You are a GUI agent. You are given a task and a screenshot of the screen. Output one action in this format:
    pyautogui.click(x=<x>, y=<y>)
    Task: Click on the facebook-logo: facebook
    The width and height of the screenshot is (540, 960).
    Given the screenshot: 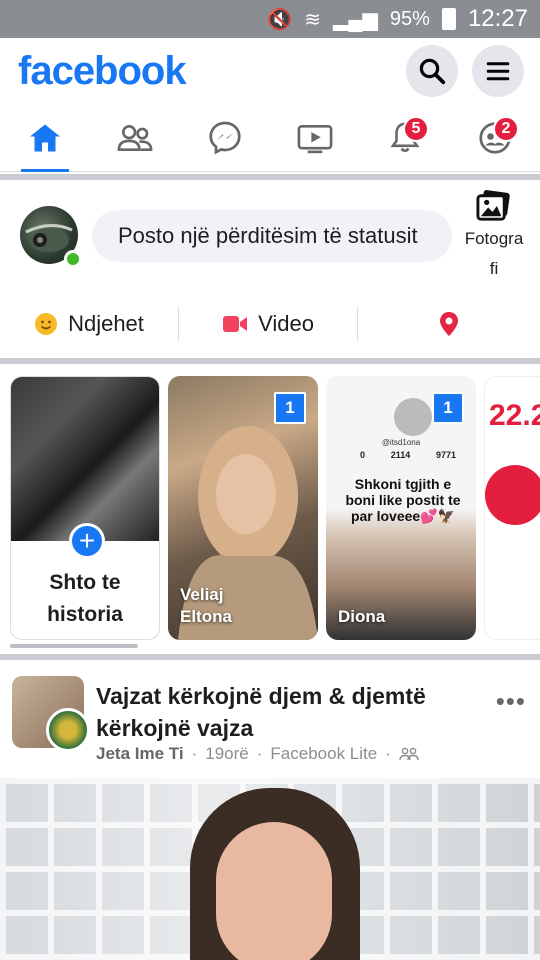 What is the action you would take?
    pyautogui.click(x=102, y=71)
    